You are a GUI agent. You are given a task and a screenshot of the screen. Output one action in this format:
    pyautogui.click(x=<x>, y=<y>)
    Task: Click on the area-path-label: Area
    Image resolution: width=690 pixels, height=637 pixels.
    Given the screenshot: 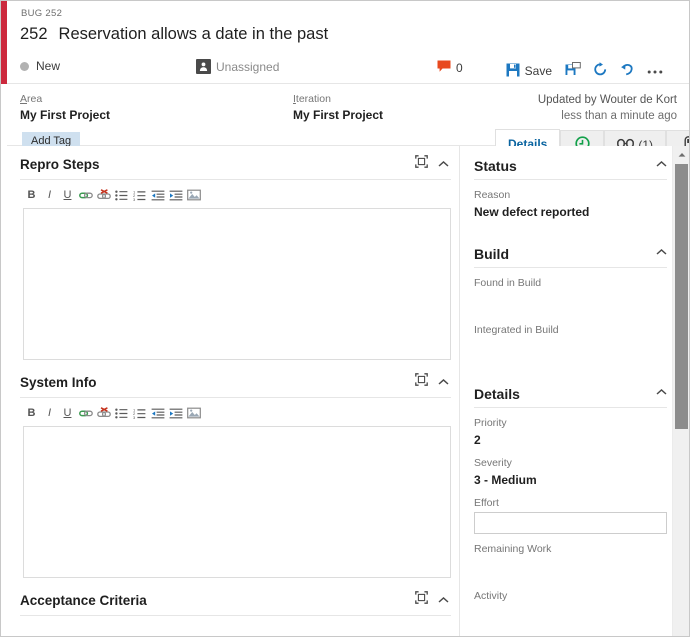 What is the action you would take?
    pyautogui.click(x=65, y=99)
    